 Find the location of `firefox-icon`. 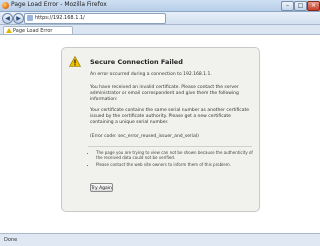

firefox-icon is located at coordinates (5, 5).